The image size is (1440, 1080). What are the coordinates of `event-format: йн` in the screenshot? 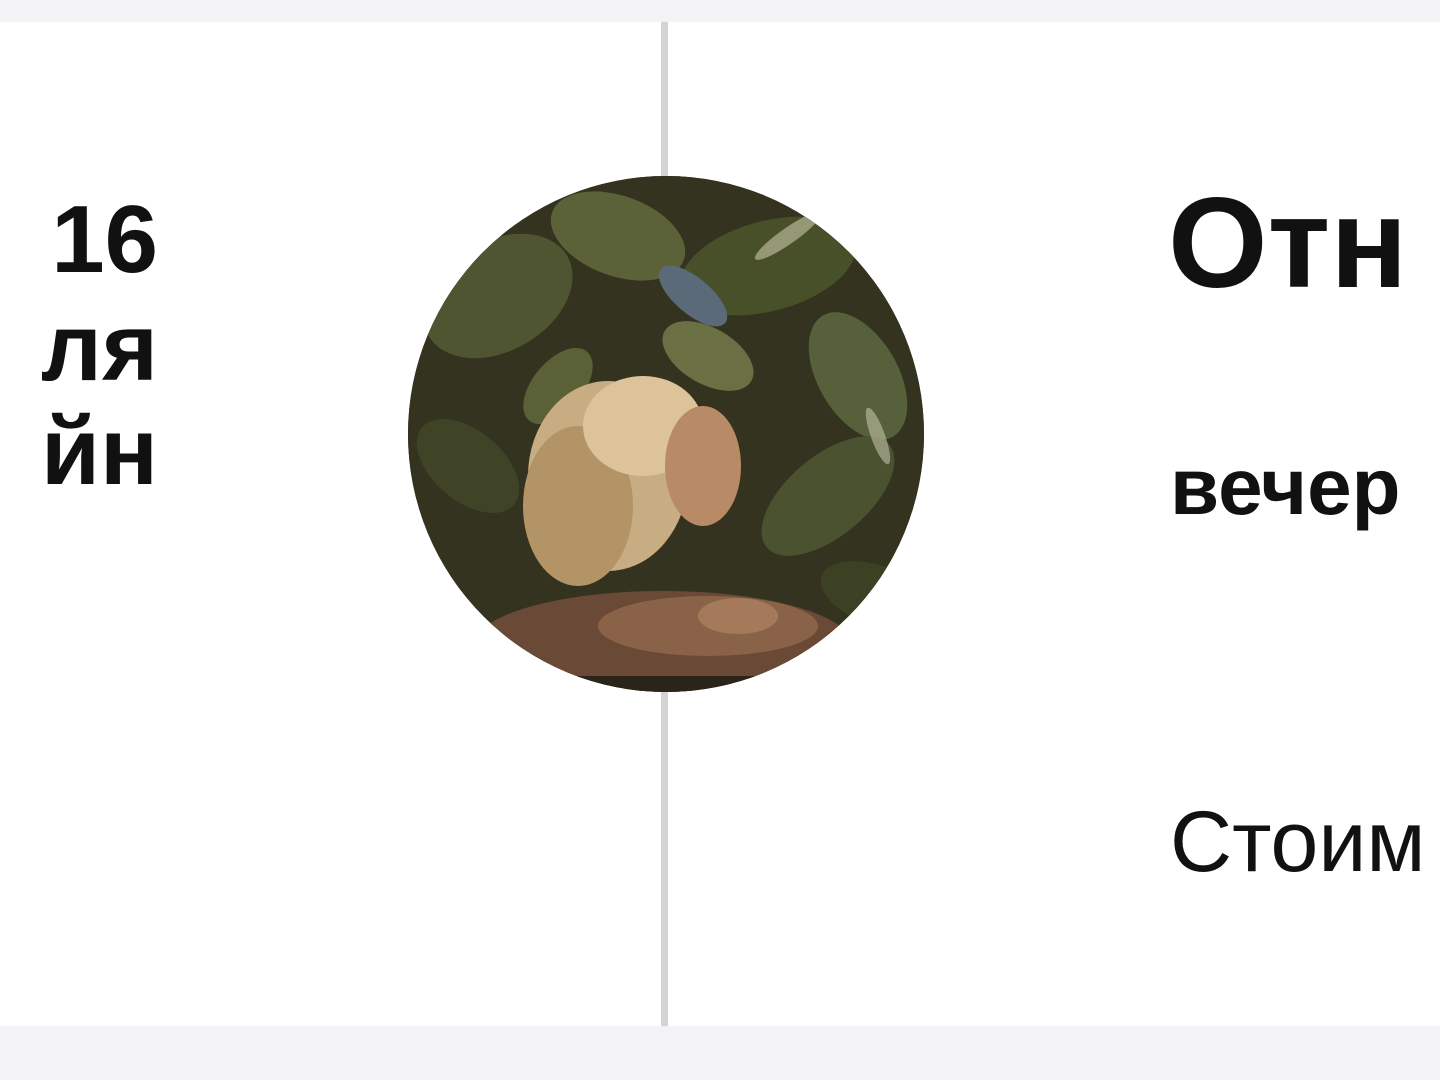 It's located at (99, 451).